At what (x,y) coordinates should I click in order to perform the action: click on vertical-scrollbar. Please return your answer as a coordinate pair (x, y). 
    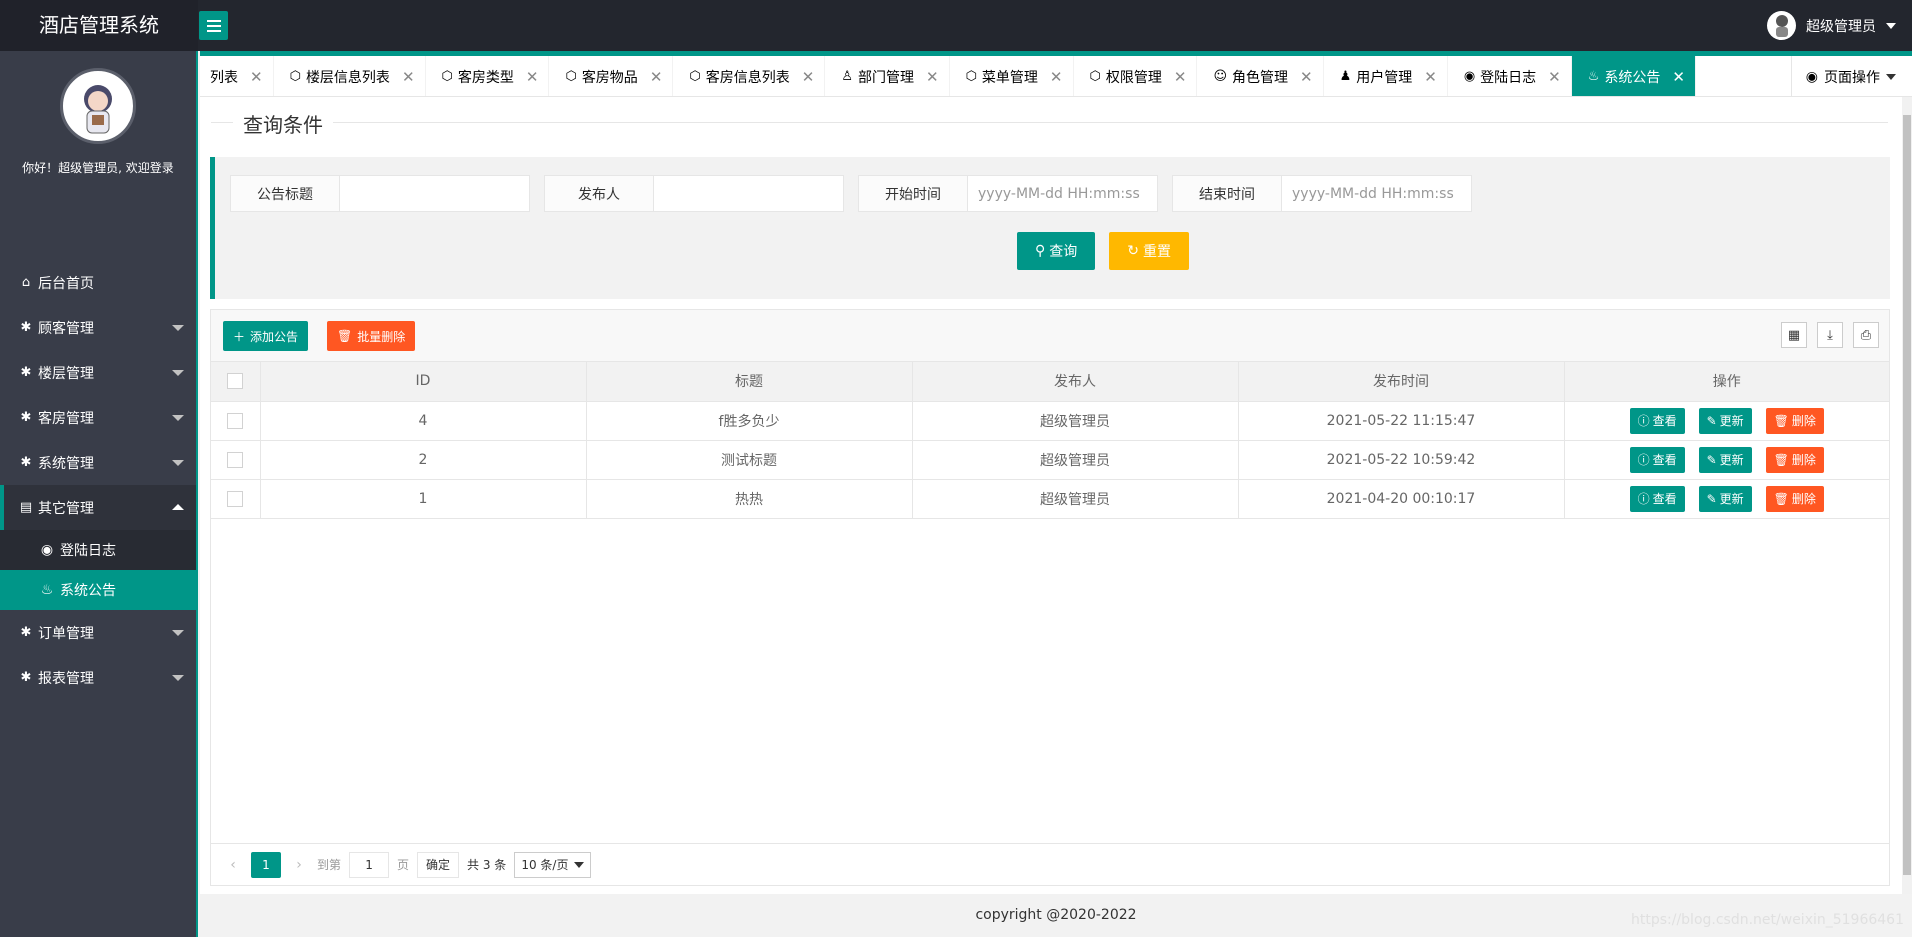
    Looking at the image, I should click on (1907, 495).